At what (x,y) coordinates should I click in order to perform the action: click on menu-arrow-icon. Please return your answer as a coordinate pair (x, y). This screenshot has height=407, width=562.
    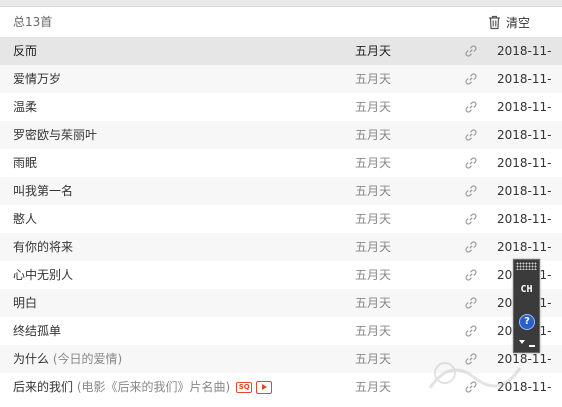
    Looking at the image, I should click on (522, 342).